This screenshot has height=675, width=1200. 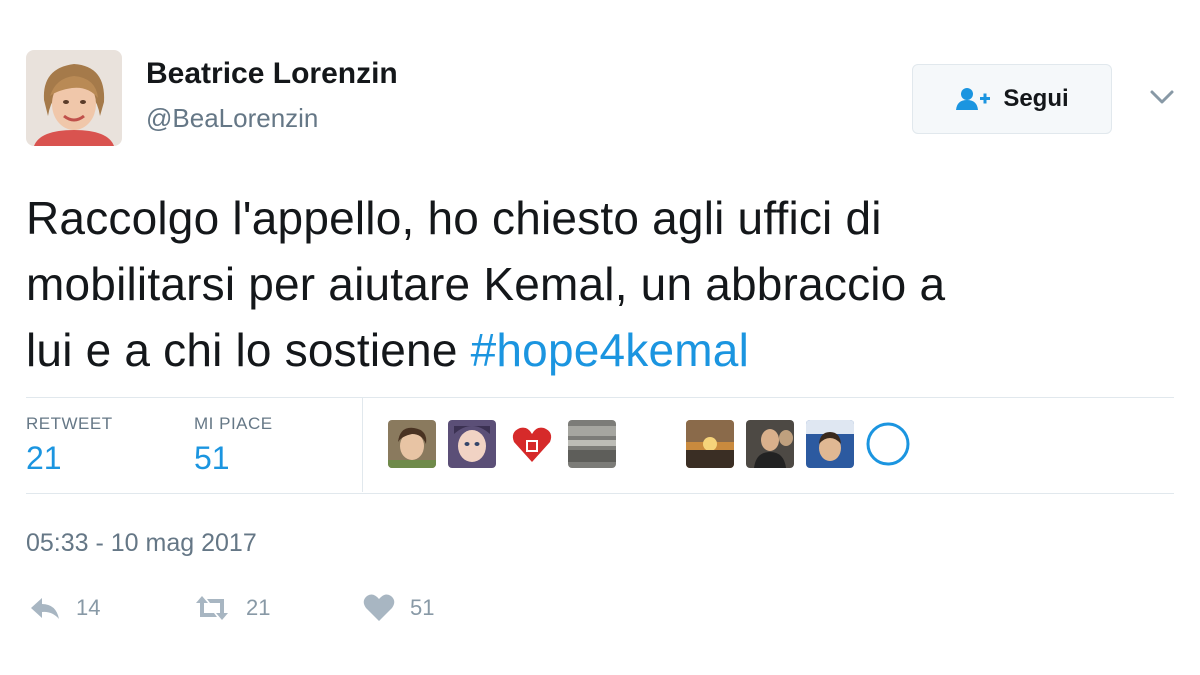 What do you see at coordinates (233, 445) in the screenshot?
I see `likes-stat: MI PIACE 51` at bounding box center [233, 445].